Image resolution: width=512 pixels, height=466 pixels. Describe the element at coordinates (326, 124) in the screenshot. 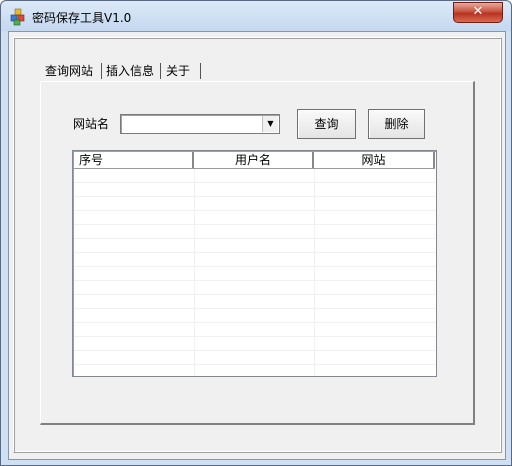

I see `query-button: 查询` at that location.